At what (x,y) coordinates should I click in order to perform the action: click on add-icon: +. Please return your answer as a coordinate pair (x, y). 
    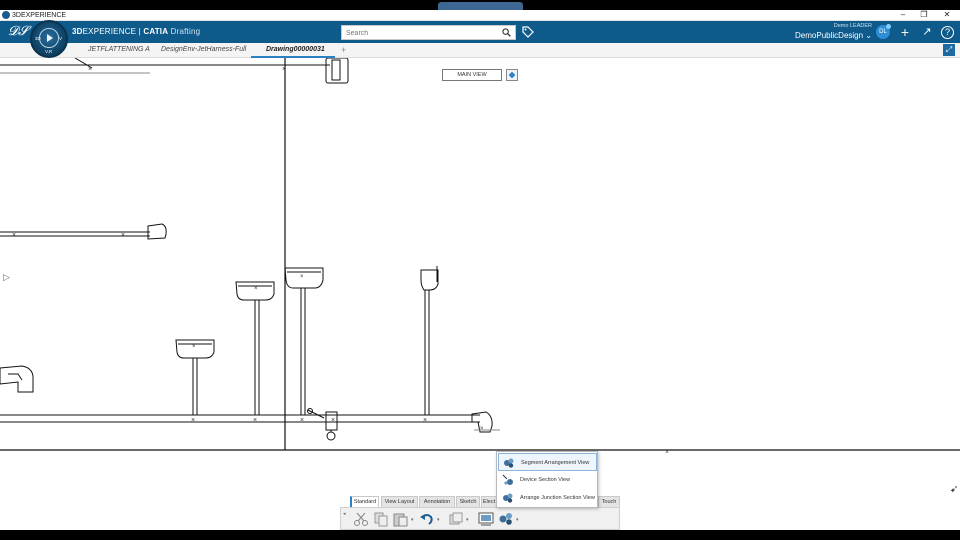
    Looking at the image, I should click on (905, 32).